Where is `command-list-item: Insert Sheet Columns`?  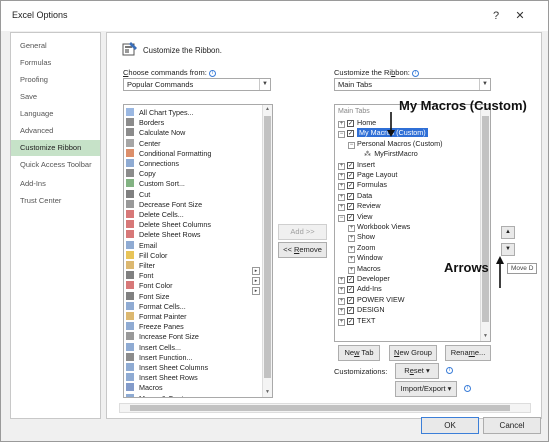 command-list-item: Insert Sheet Columns is located at coordinates (167, 368).